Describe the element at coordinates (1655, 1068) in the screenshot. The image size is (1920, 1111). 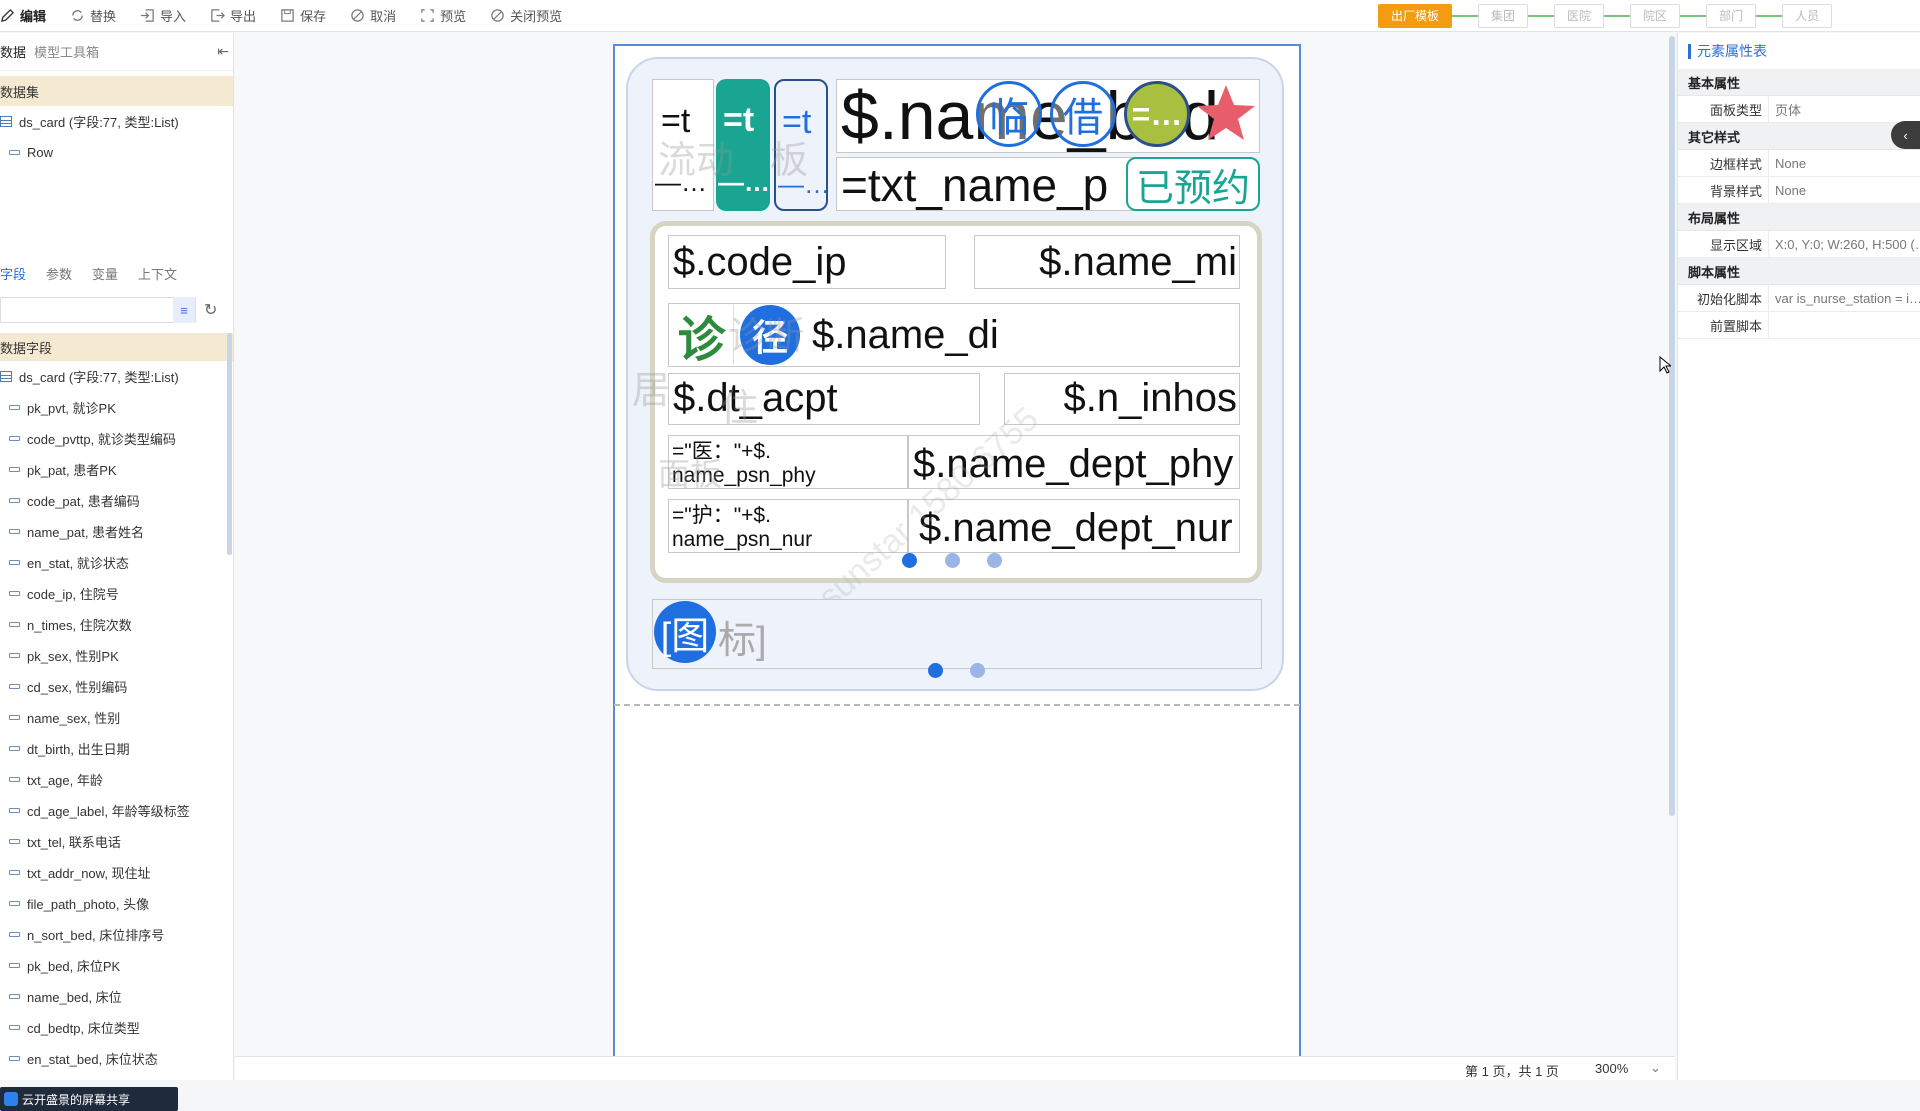
I see `chevron-down-icon: ⌄` at that location.